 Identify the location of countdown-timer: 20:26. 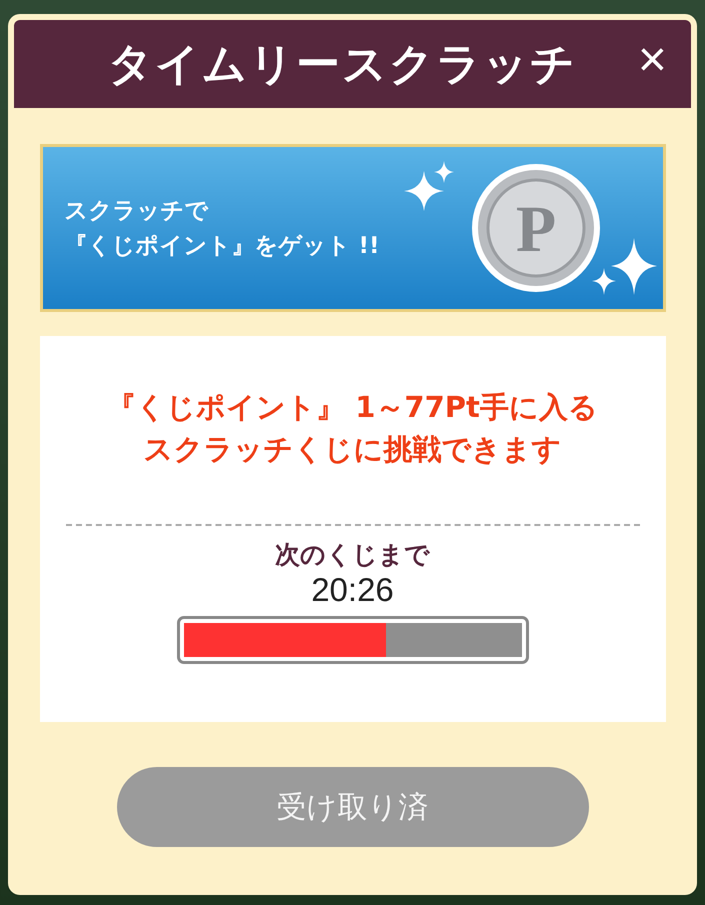
(352, 590).